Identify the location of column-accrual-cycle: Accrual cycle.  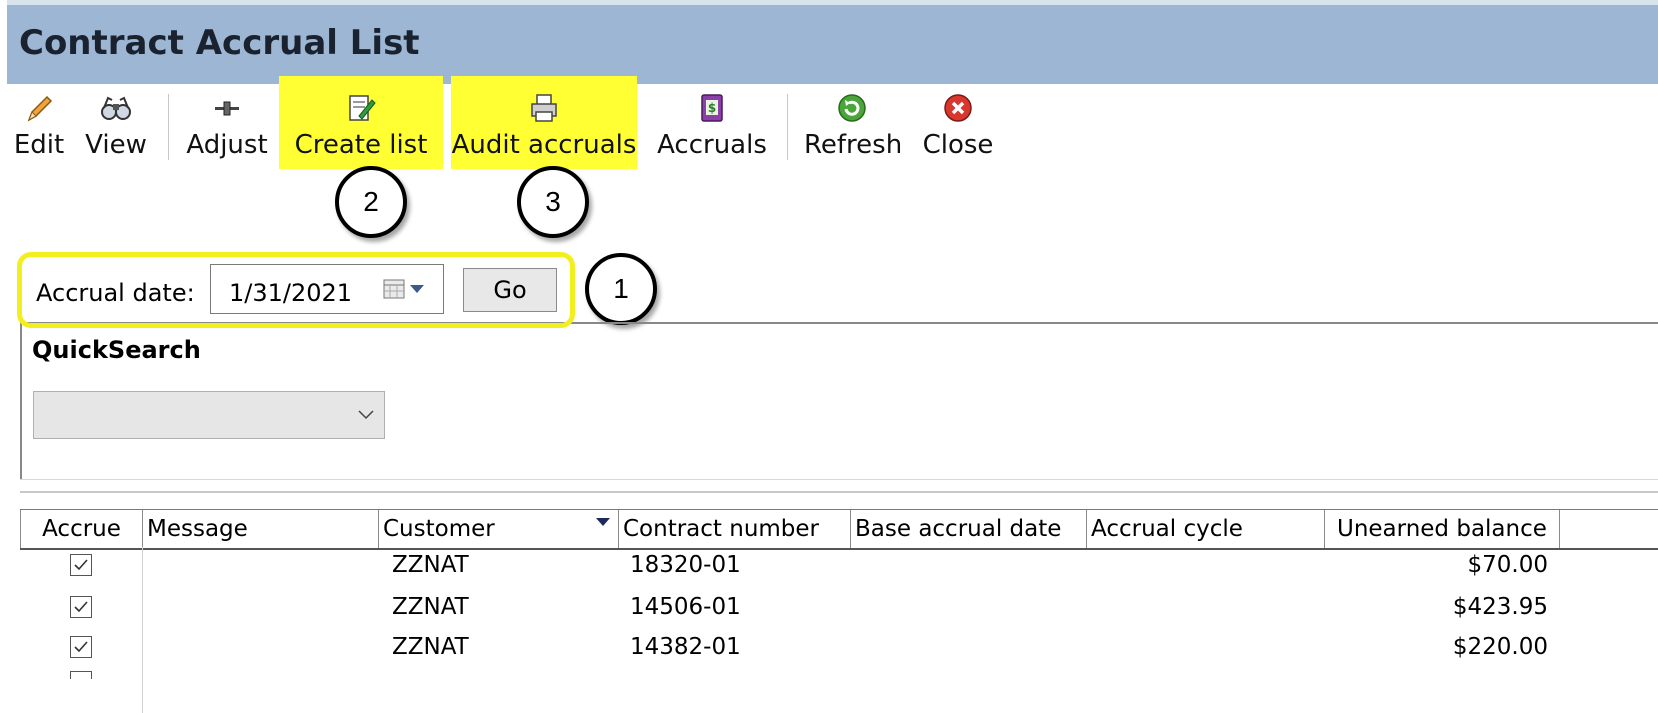
(1205, 529).